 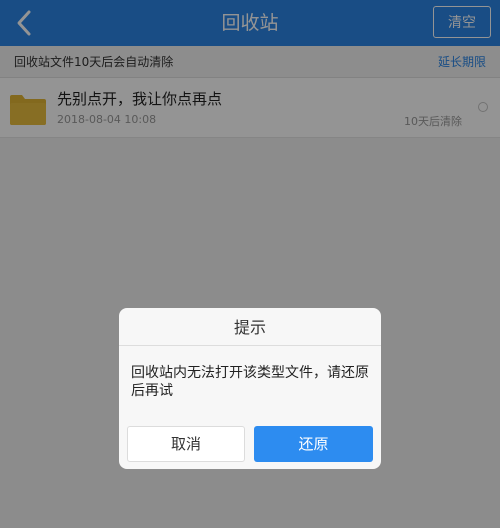 I want to click on dialog-message: 回收站内无法打开该类型文件，请还原后再试, so click(x=250, y=382).